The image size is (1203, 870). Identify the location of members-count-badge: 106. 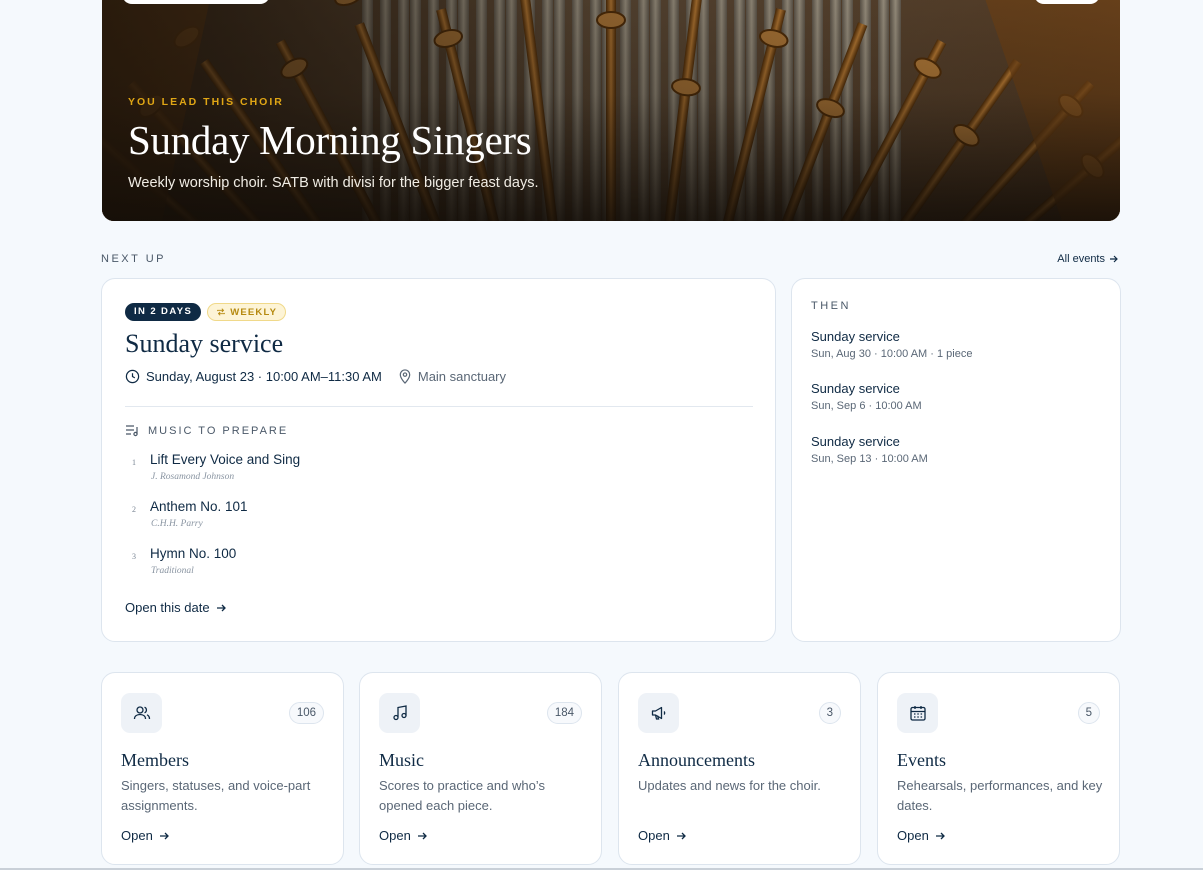
(306, 713).